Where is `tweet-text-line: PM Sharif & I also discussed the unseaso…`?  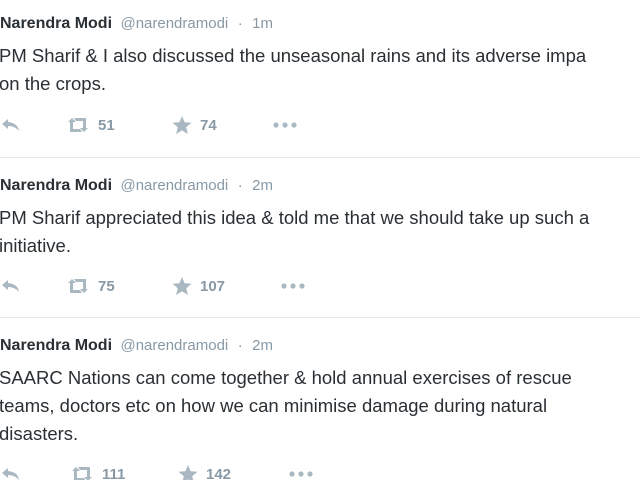
tweet-text-line: PM Sharif & I also discussed the unseaso… is located at coordinates (293, 55).